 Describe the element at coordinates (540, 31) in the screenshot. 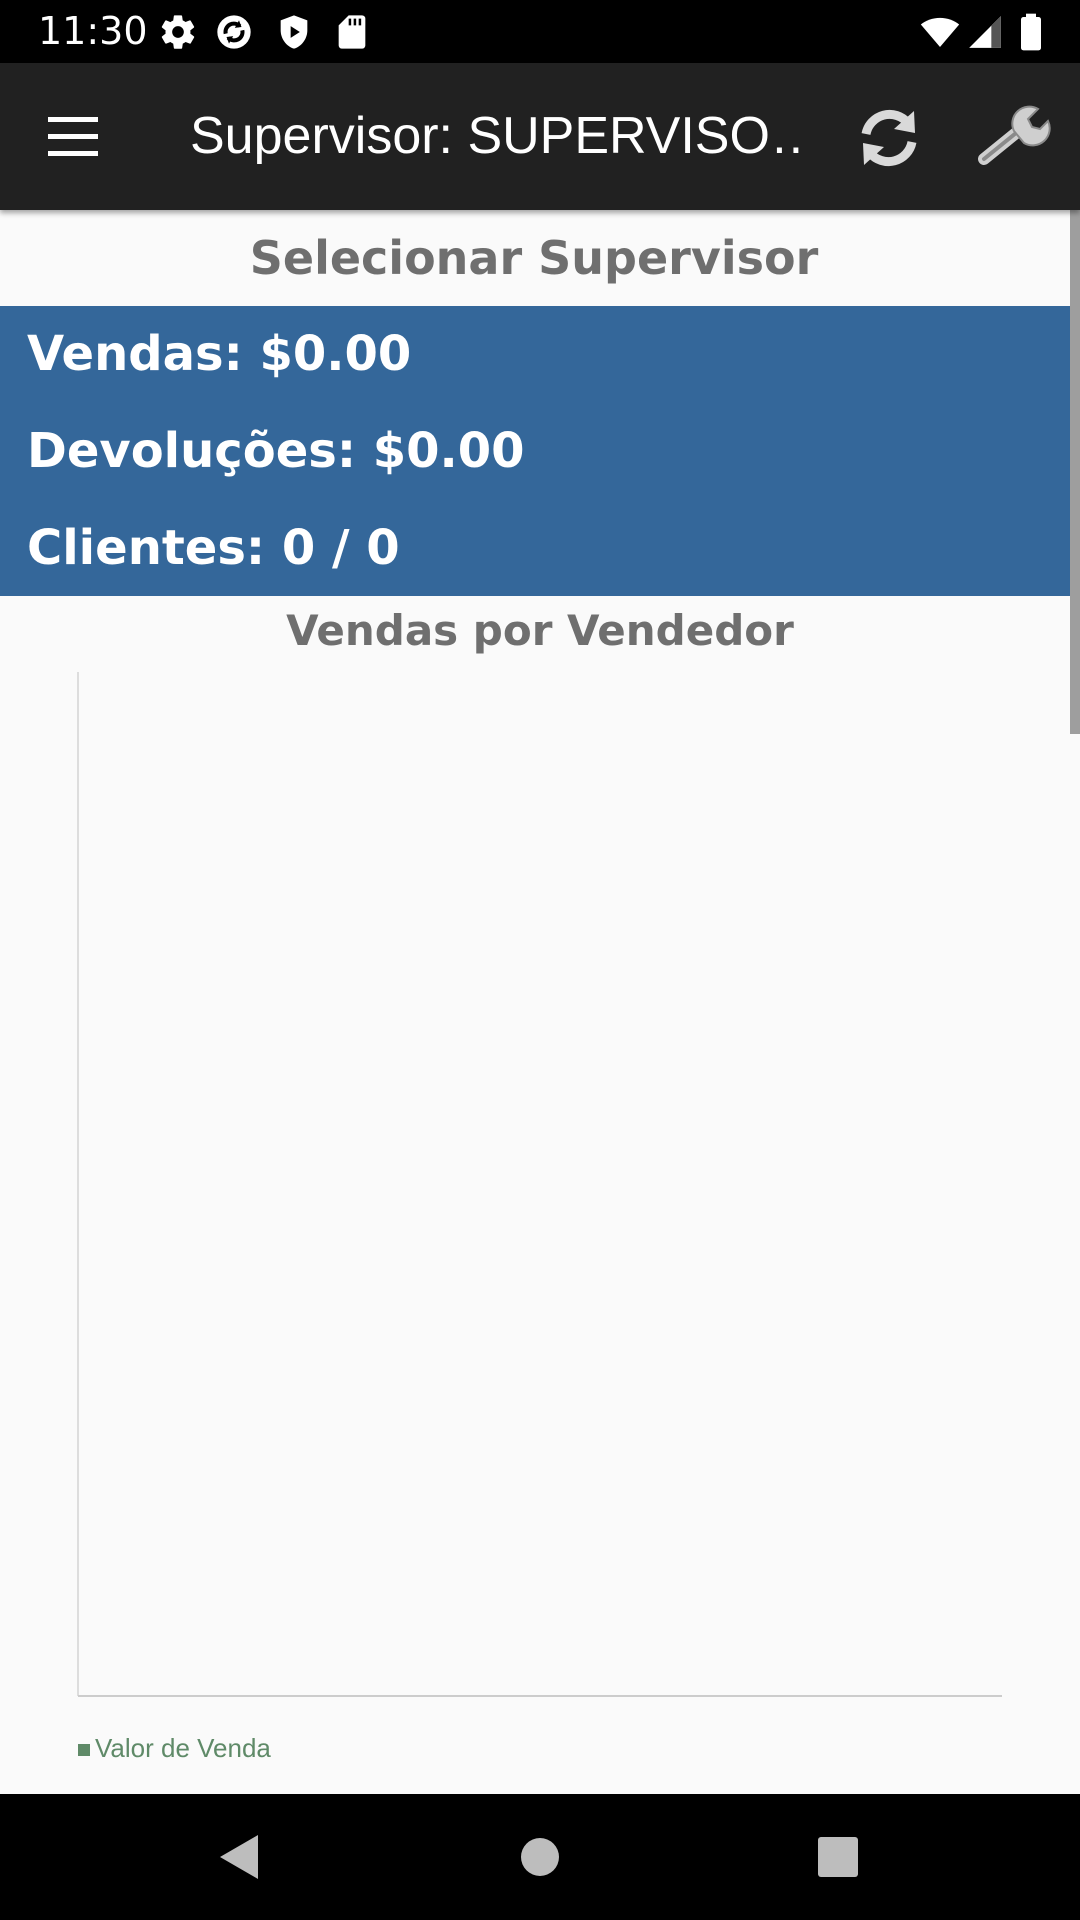

I see `status-bar: 11:30` at that location.